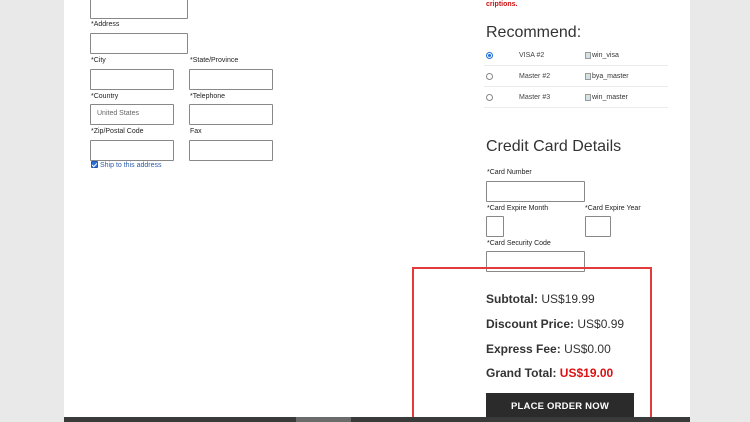 This screenshot has height=422, width=750. I want to click on subtotal-label: Subtotal:, so click(512, 299).